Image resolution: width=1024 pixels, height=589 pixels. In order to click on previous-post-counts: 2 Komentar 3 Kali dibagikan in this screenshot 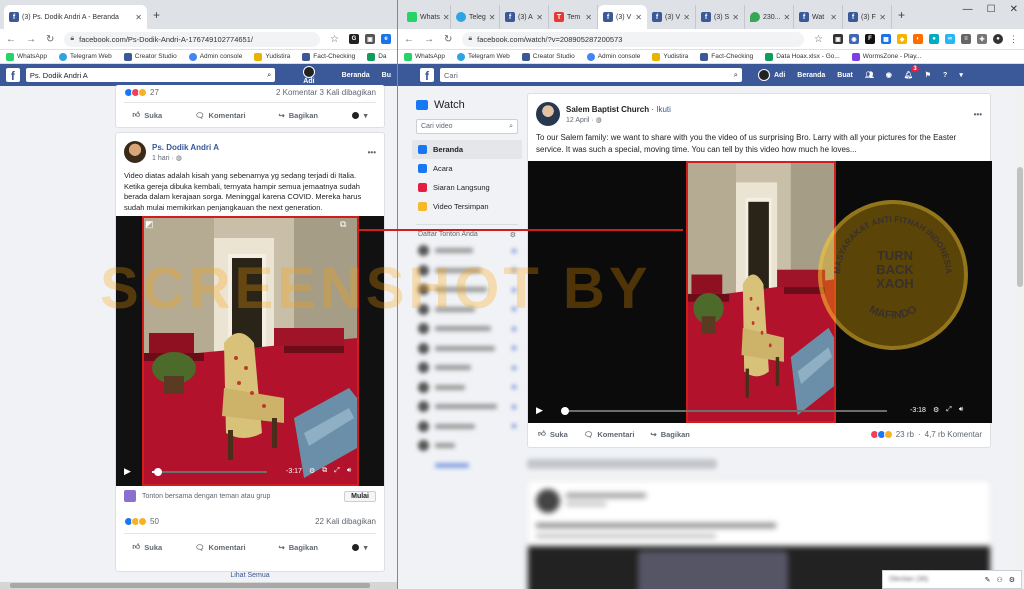, I will do `click(326, 92)`.